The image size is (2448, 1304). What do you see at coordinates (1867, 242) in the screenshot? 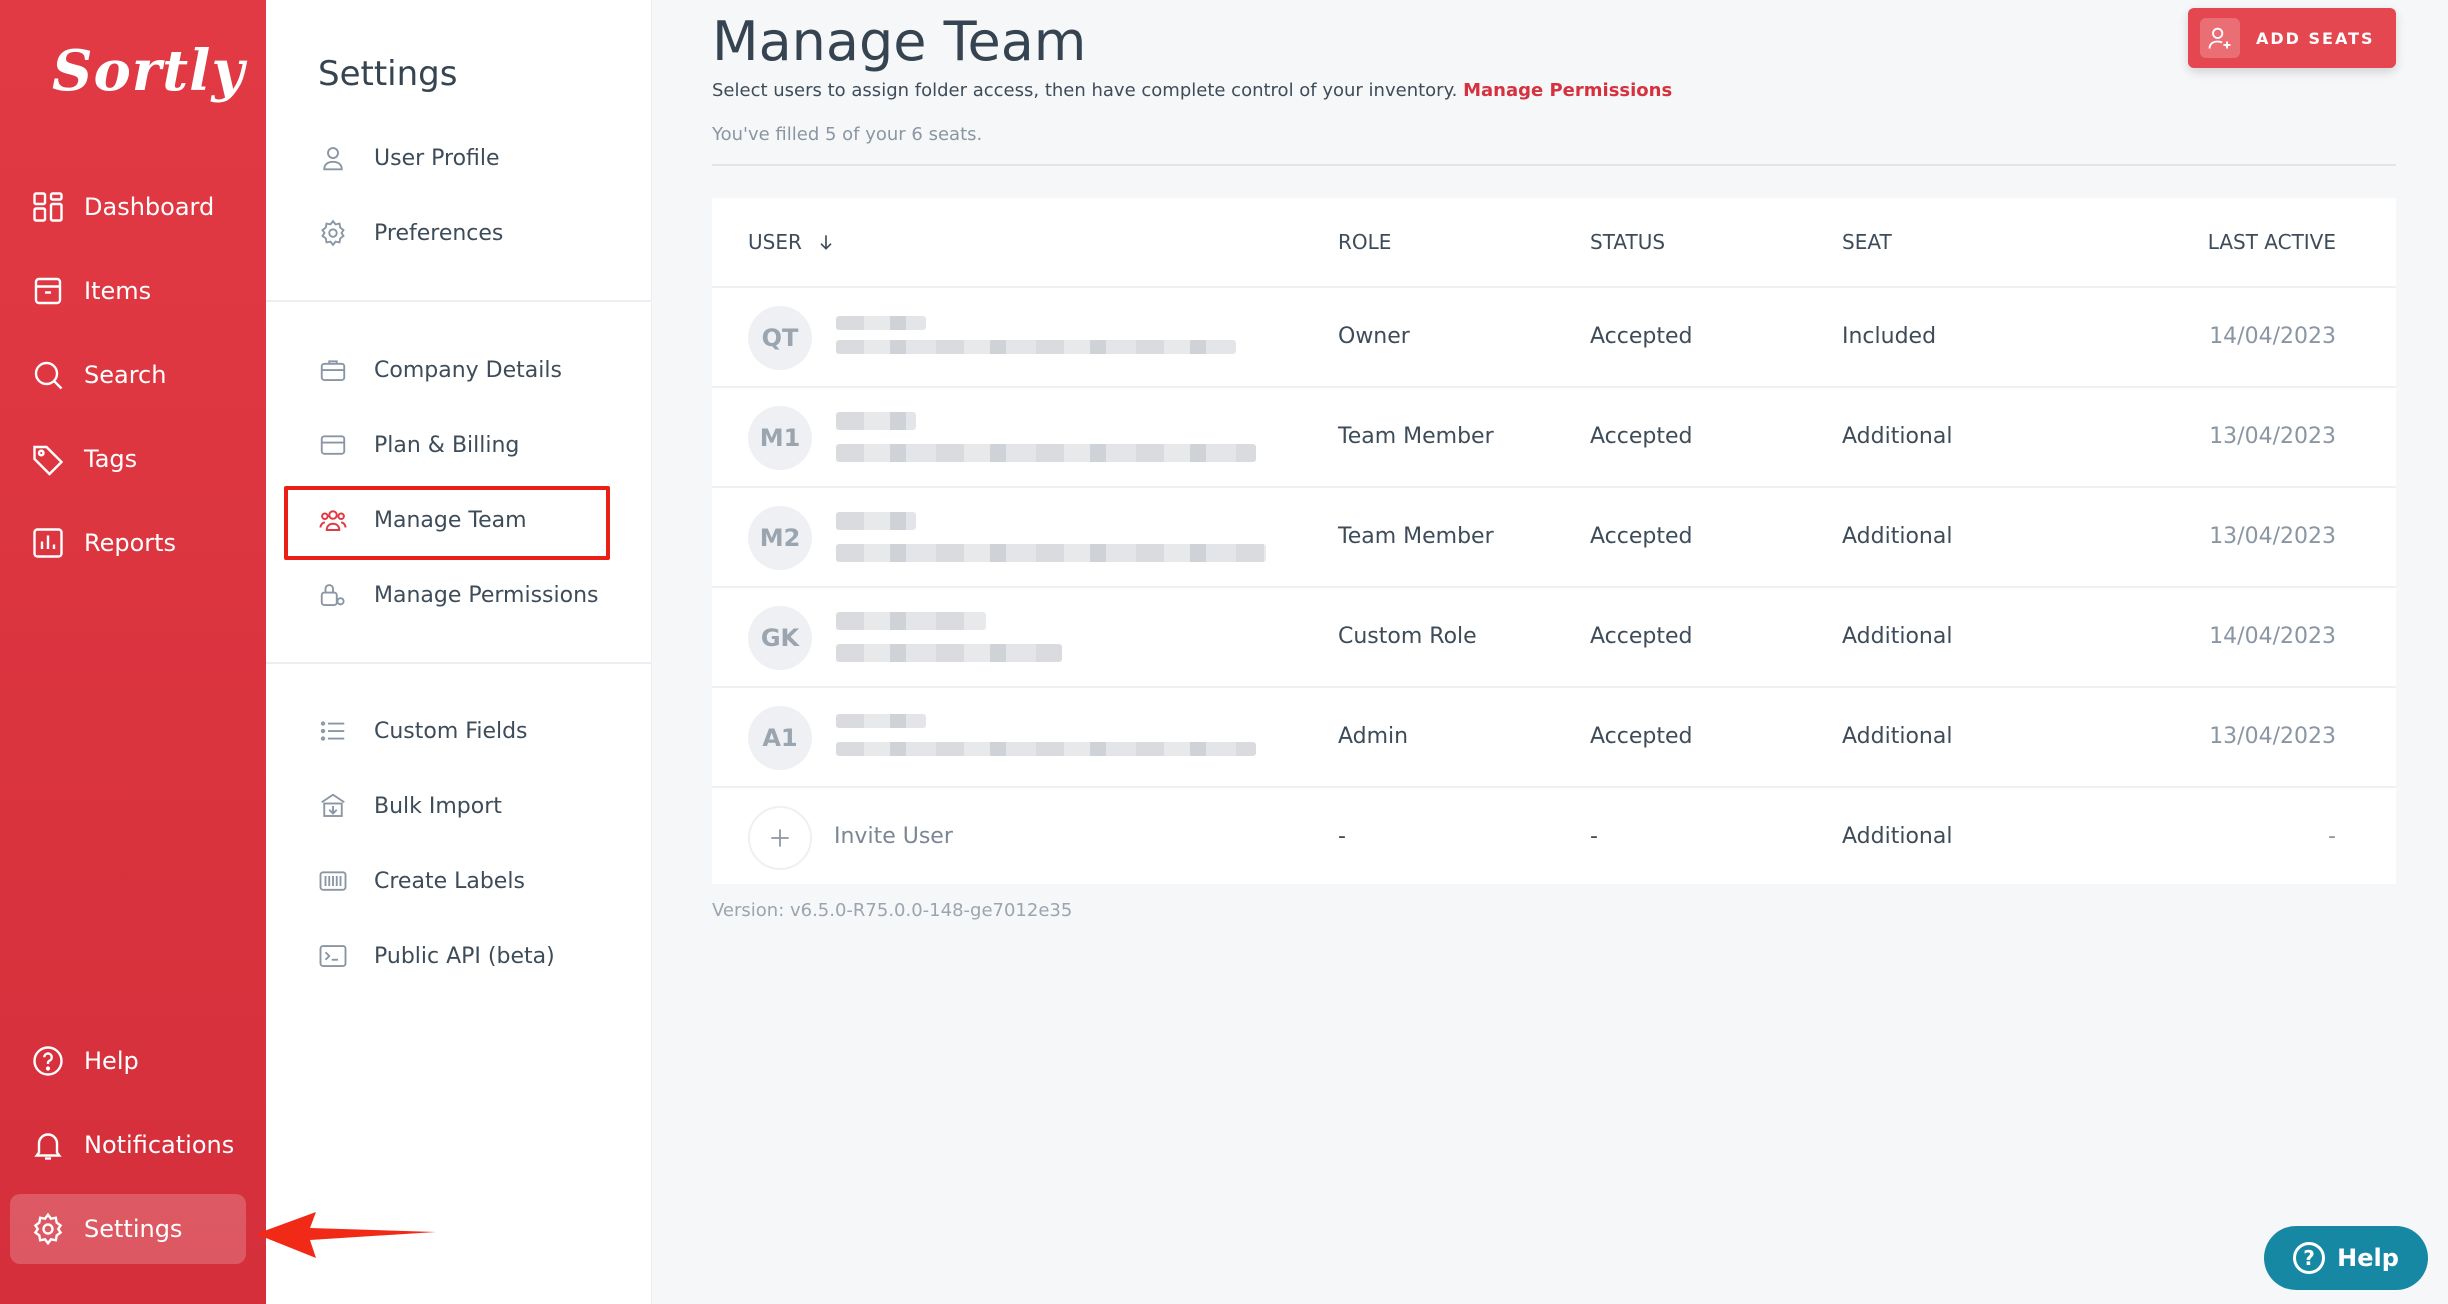
I see `column-seat: SEAT` at bounding box center [1867, 242].